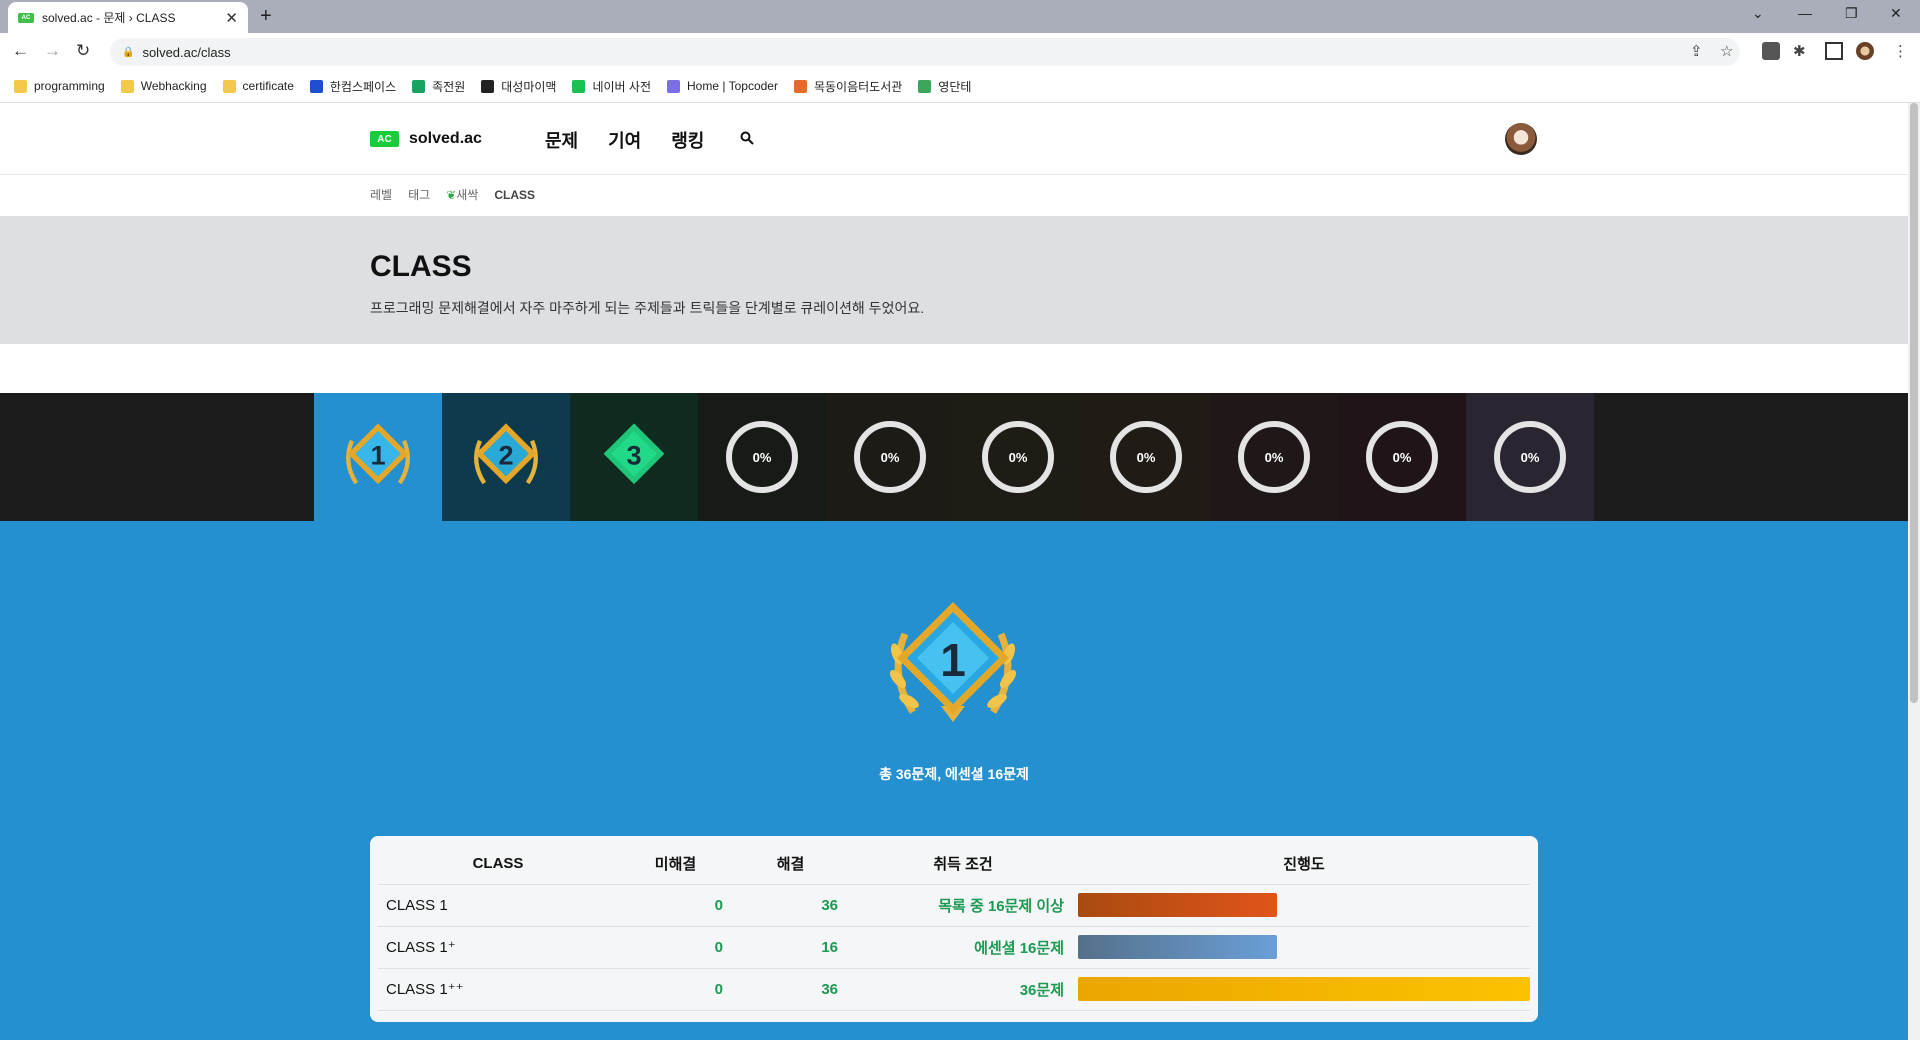  I want to click on bookmark-item: 목동이음터도서관, so click(847, 86).